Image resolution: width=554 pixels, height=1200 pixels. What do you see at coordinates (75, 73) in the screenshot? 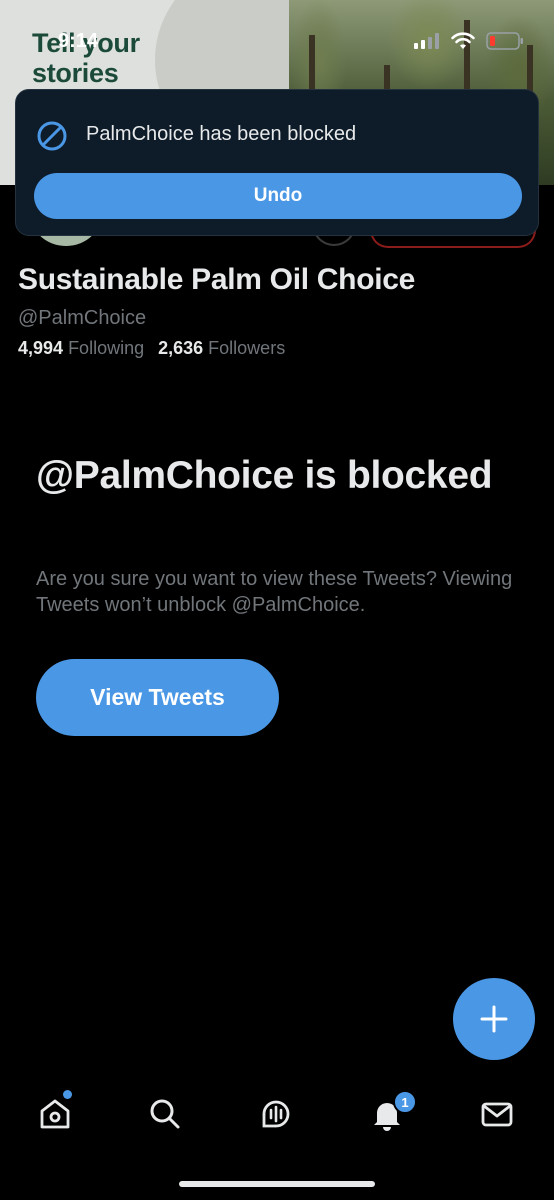
I see `banner-title-line2: stories` at bounding box center [75, 73].